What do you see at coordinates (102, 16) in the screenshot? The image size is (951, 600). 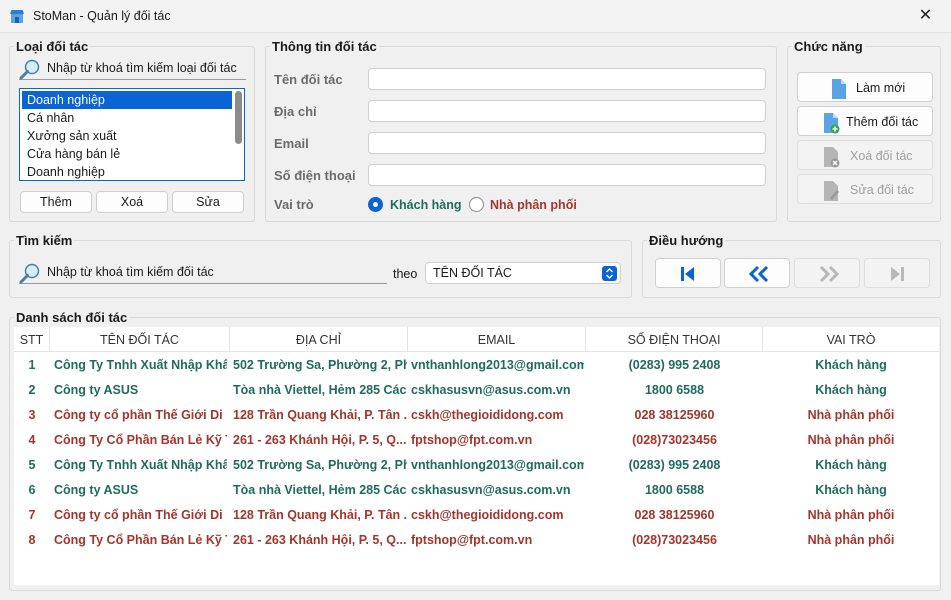 I see `window-title: StoMan - Quản lý đối tác` at bounding box center [102, 16].